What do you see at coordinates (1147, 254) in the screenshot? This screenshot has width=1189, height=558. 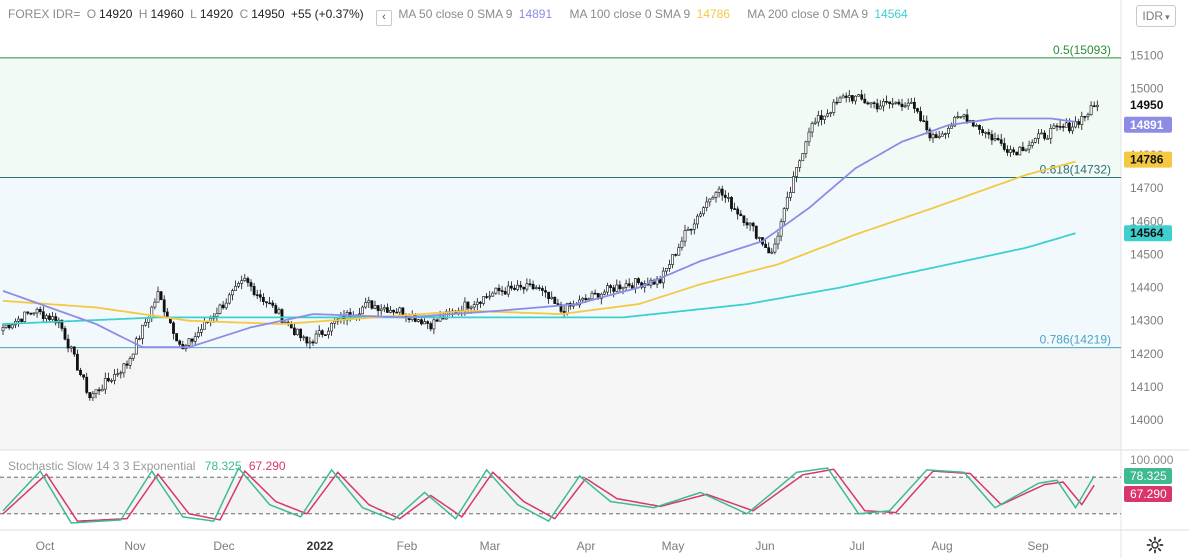 I see `y-tick-label: 14500` at bounding box center [1147, 254].